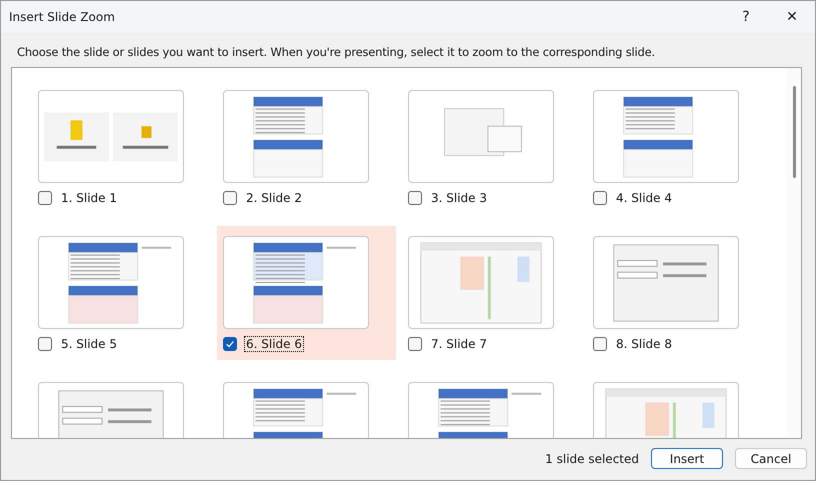  Describe the element at coordinates (491, 293) in the screenshot. I see `slide-item: 7. Slide 7` at that location.